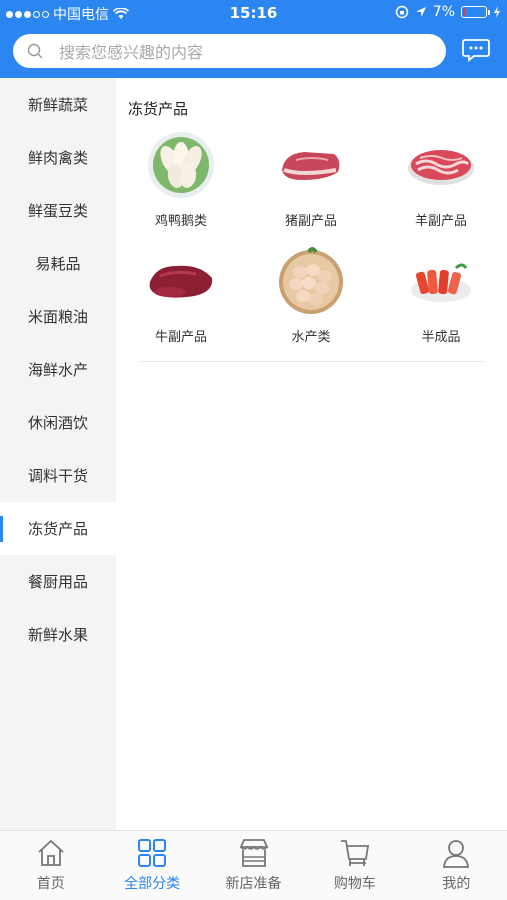 The height and width of the screenshot is (900, 507). What do you see at coordinates (58, 634) in the screenshot?
I see `sidebar-item-fruit: 新鲜水果` at bounding box center [58, 634].